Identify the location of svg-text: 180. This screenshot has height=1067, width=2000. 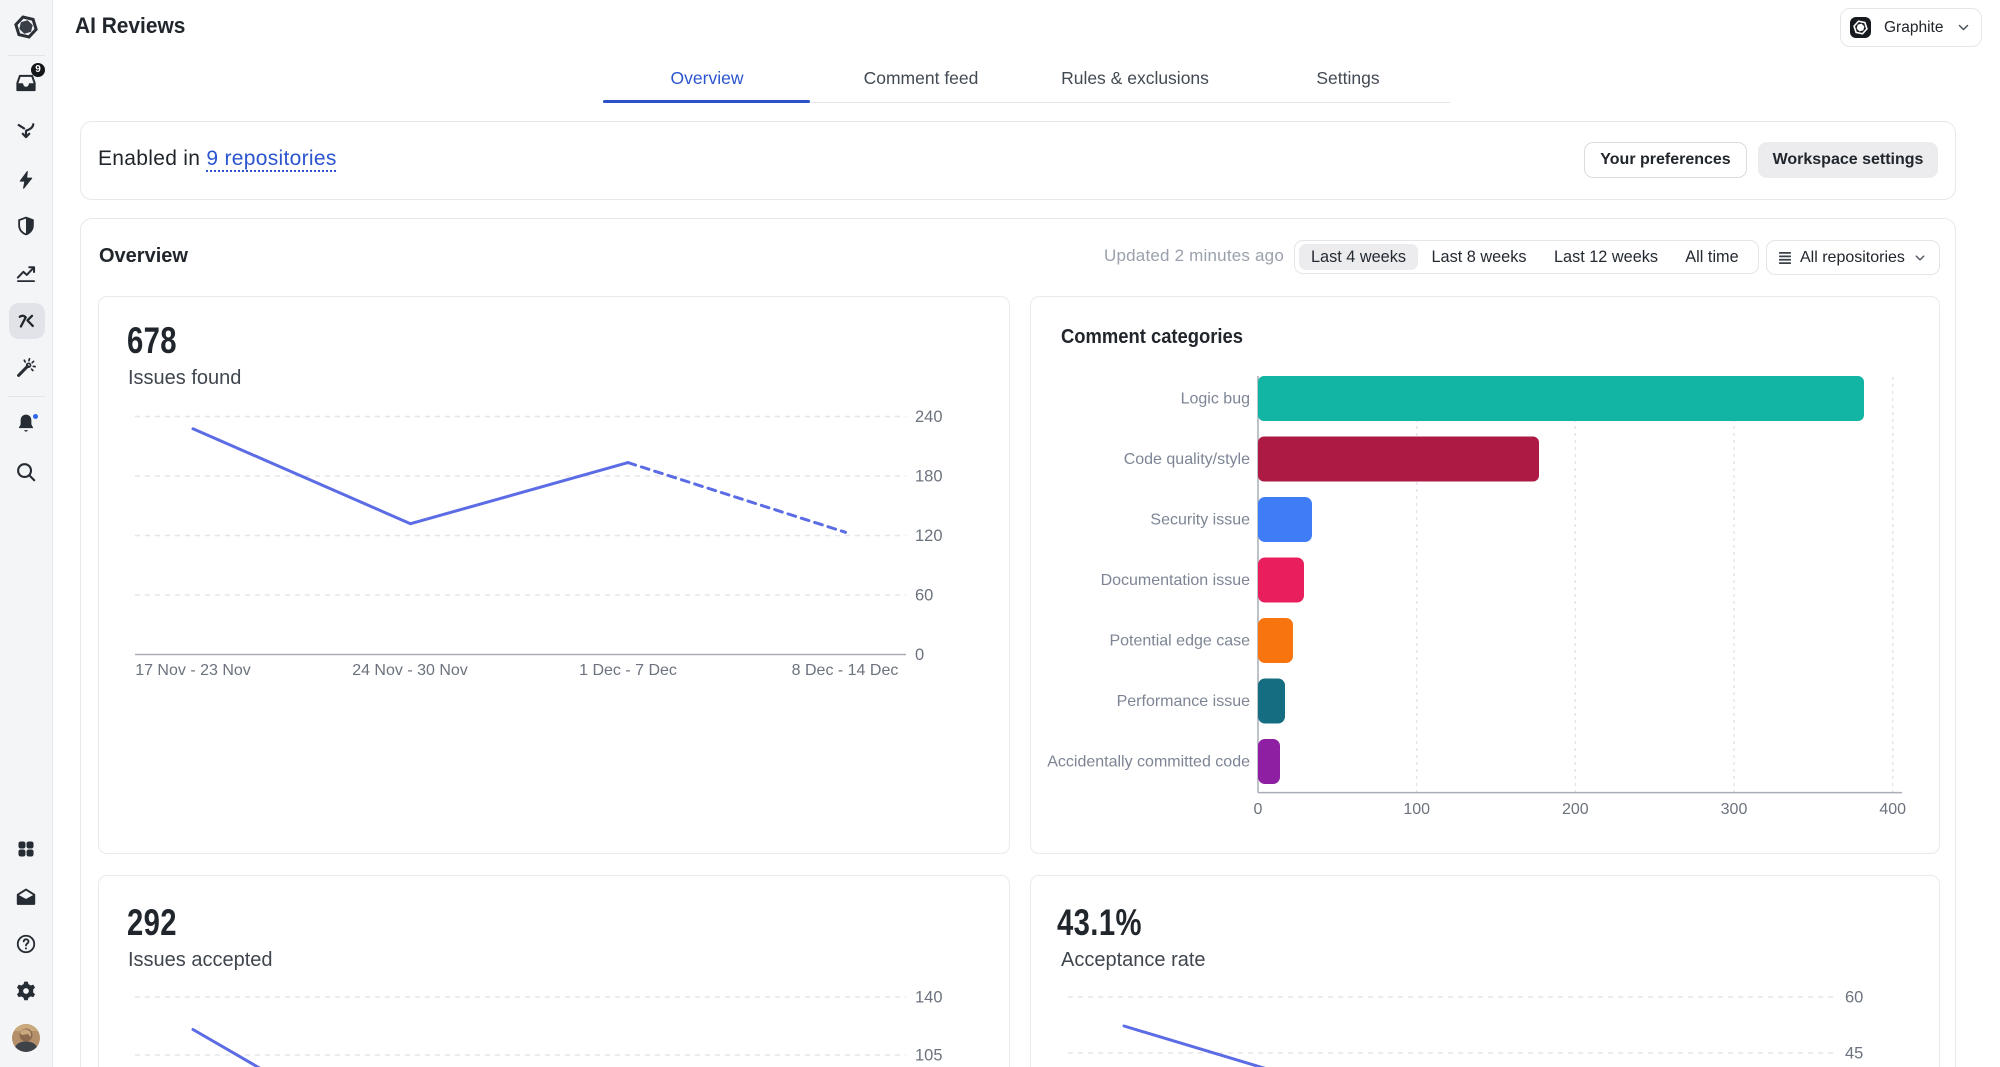
(929, 477).